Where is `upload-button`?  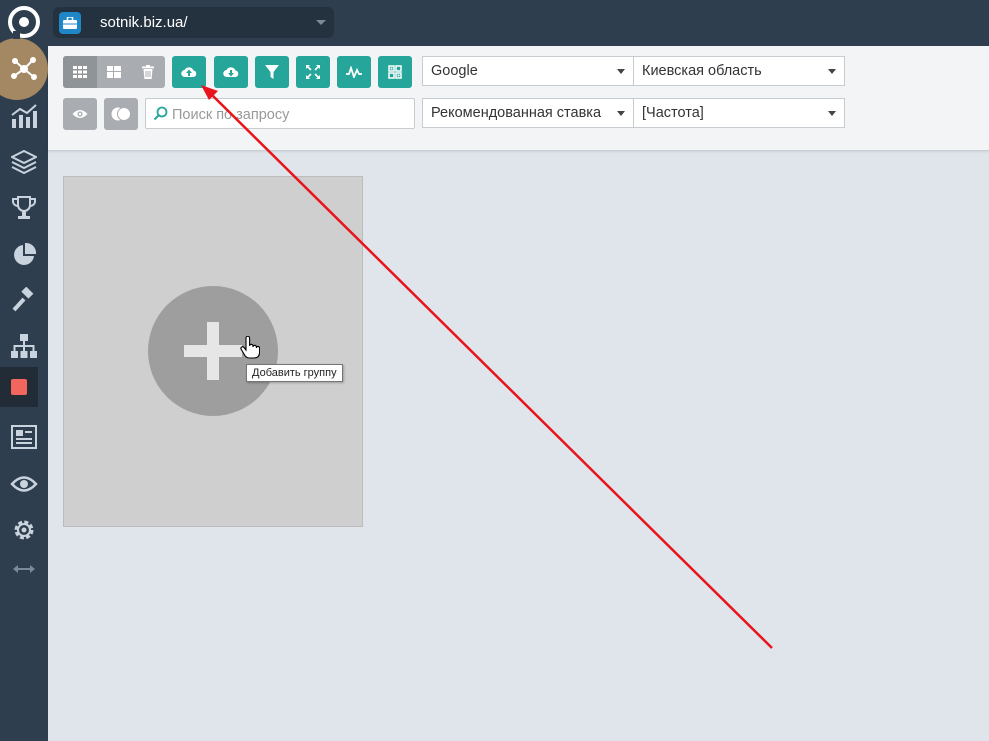
upload-button is located at coordinates (189, 72).